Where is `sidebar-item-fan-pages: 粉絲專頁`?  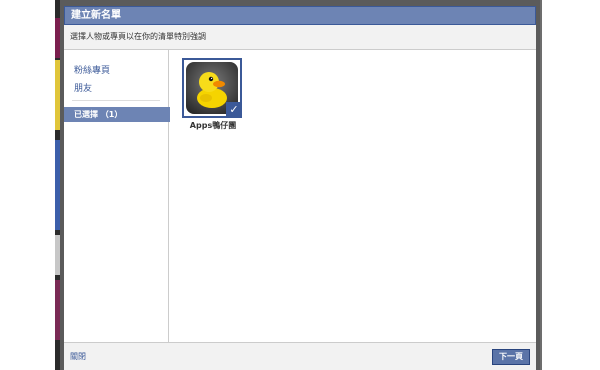 sidebar-item-fan-pages: 粉絲專頁 is located at coordinates (92, 69).